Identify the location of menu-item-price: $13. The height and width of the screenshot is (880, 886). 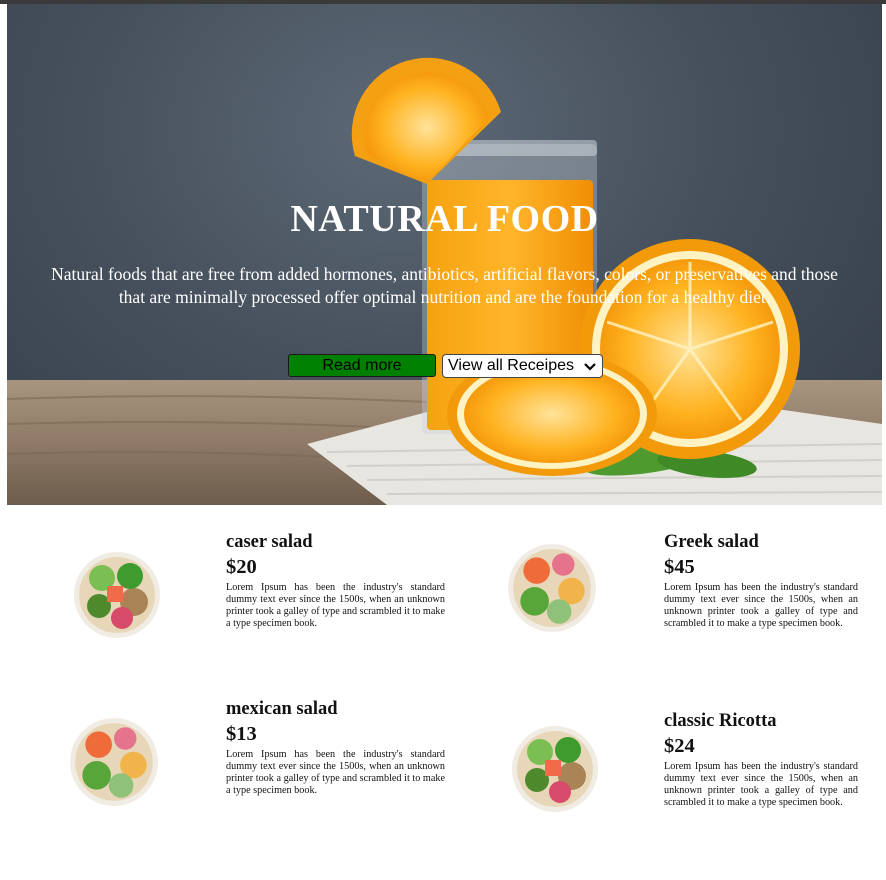
(241, 734).